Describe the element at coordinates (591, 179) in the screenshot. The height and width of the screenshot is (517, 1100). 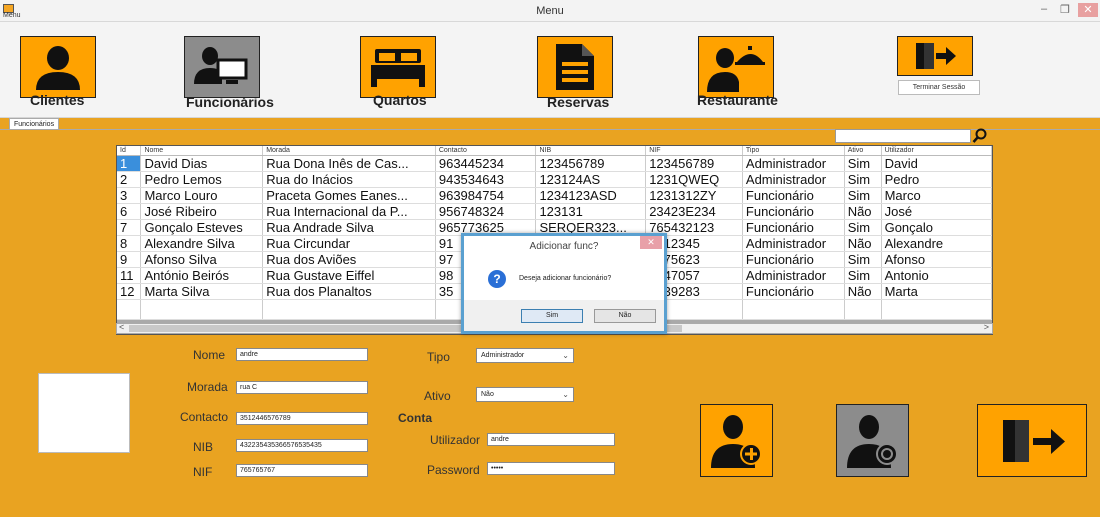
I see `table-cell: 123124AS` at that location.